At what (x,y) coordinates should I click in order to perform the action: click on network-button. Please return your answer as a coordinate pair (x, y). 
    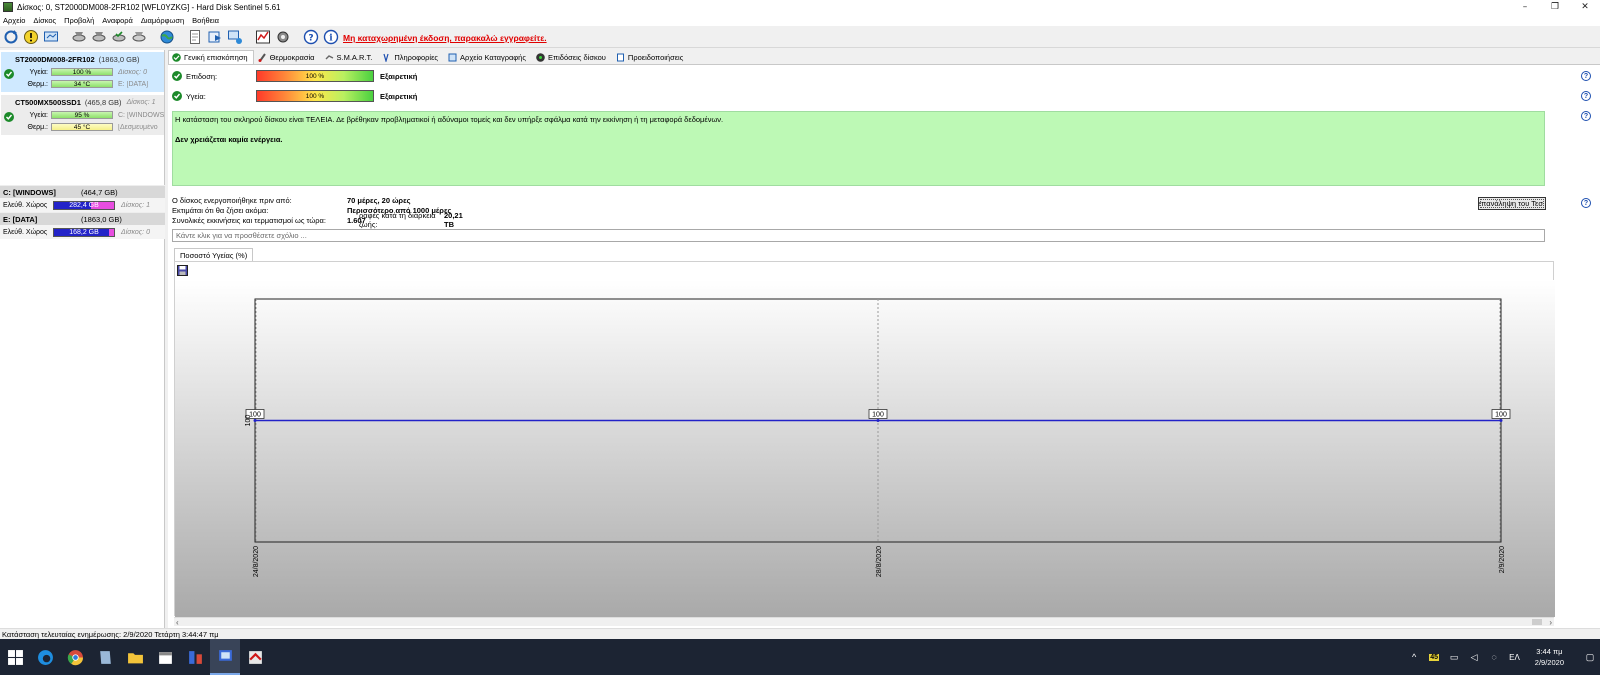
    Looking at the image, I should click on (234, 36).